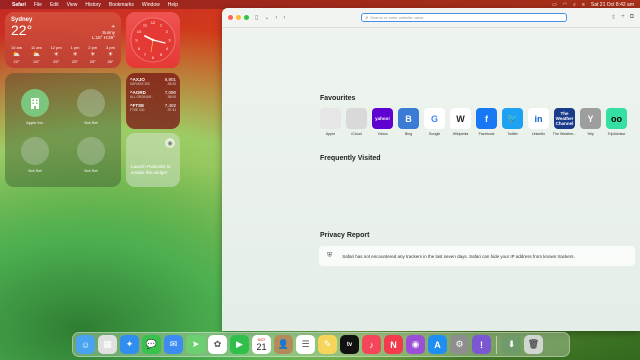 Image resolution: width=640 pixels, height=360 pixels. What do you see at coordinates (153, 107) in the screenshot?
I see `stock-row: ^FTSE FTSE 100 7,402 -97.41` at bounding box center [153, 107].